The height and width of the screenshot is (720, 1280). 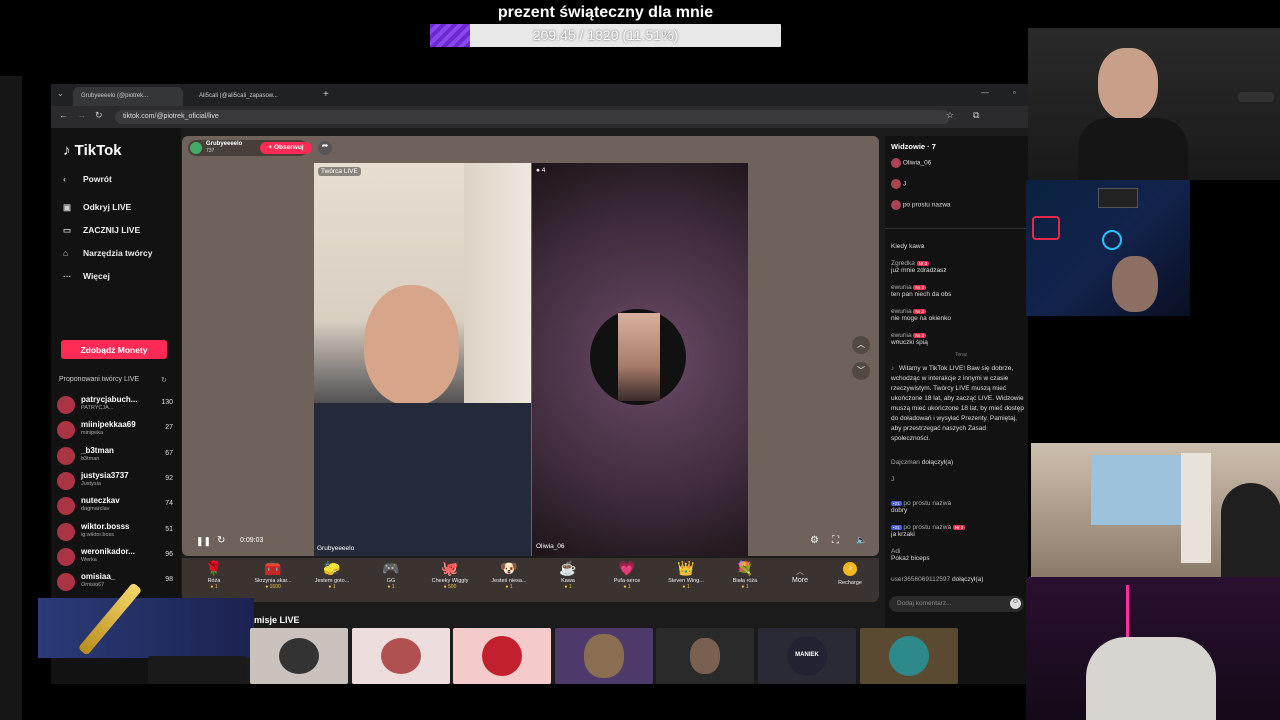 What do you see at coordinates (214, 575) in the screenshot?
I see `gift-item: 🌹 Róża ● 1` at bounding box center [214, 575].